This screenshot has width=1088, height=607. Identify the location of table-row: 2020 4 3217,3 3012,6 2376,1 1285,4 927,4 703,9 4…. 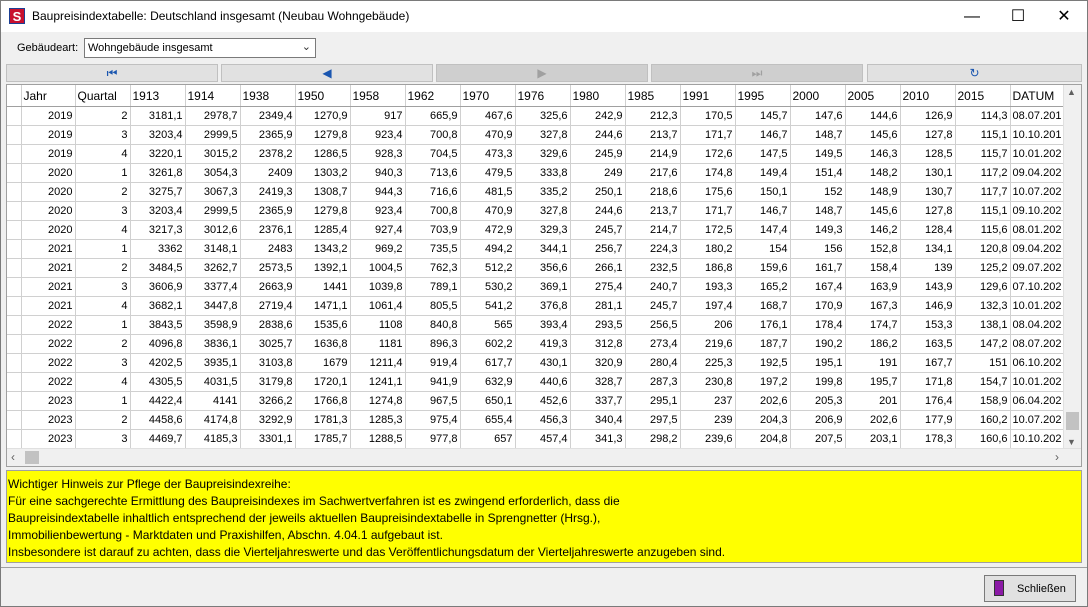
(536, 230).